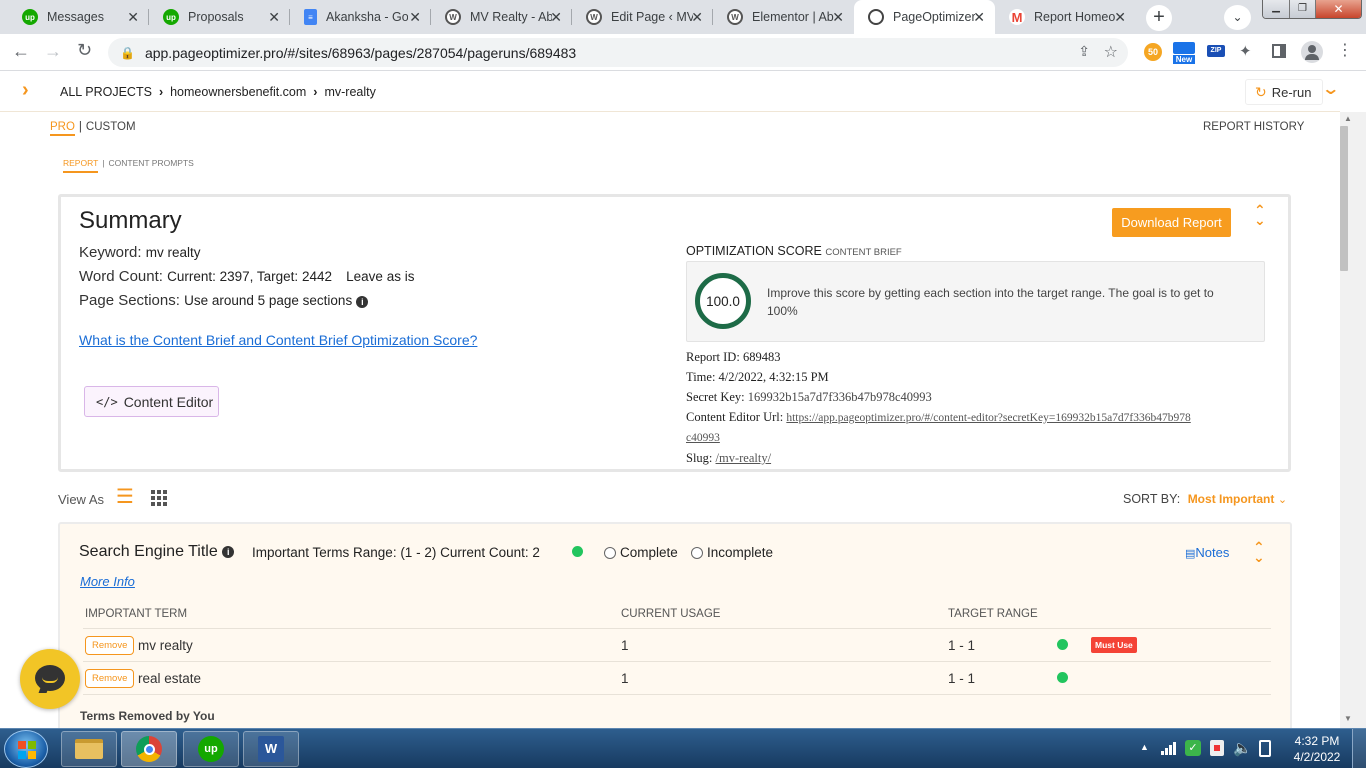 This screenshot has height=768, width=1366. What do you see at coordinates (25, 90) in the screenshot?
I see `expand-sidebar-chevron-icon: ›` at bounding box center [25, 90].